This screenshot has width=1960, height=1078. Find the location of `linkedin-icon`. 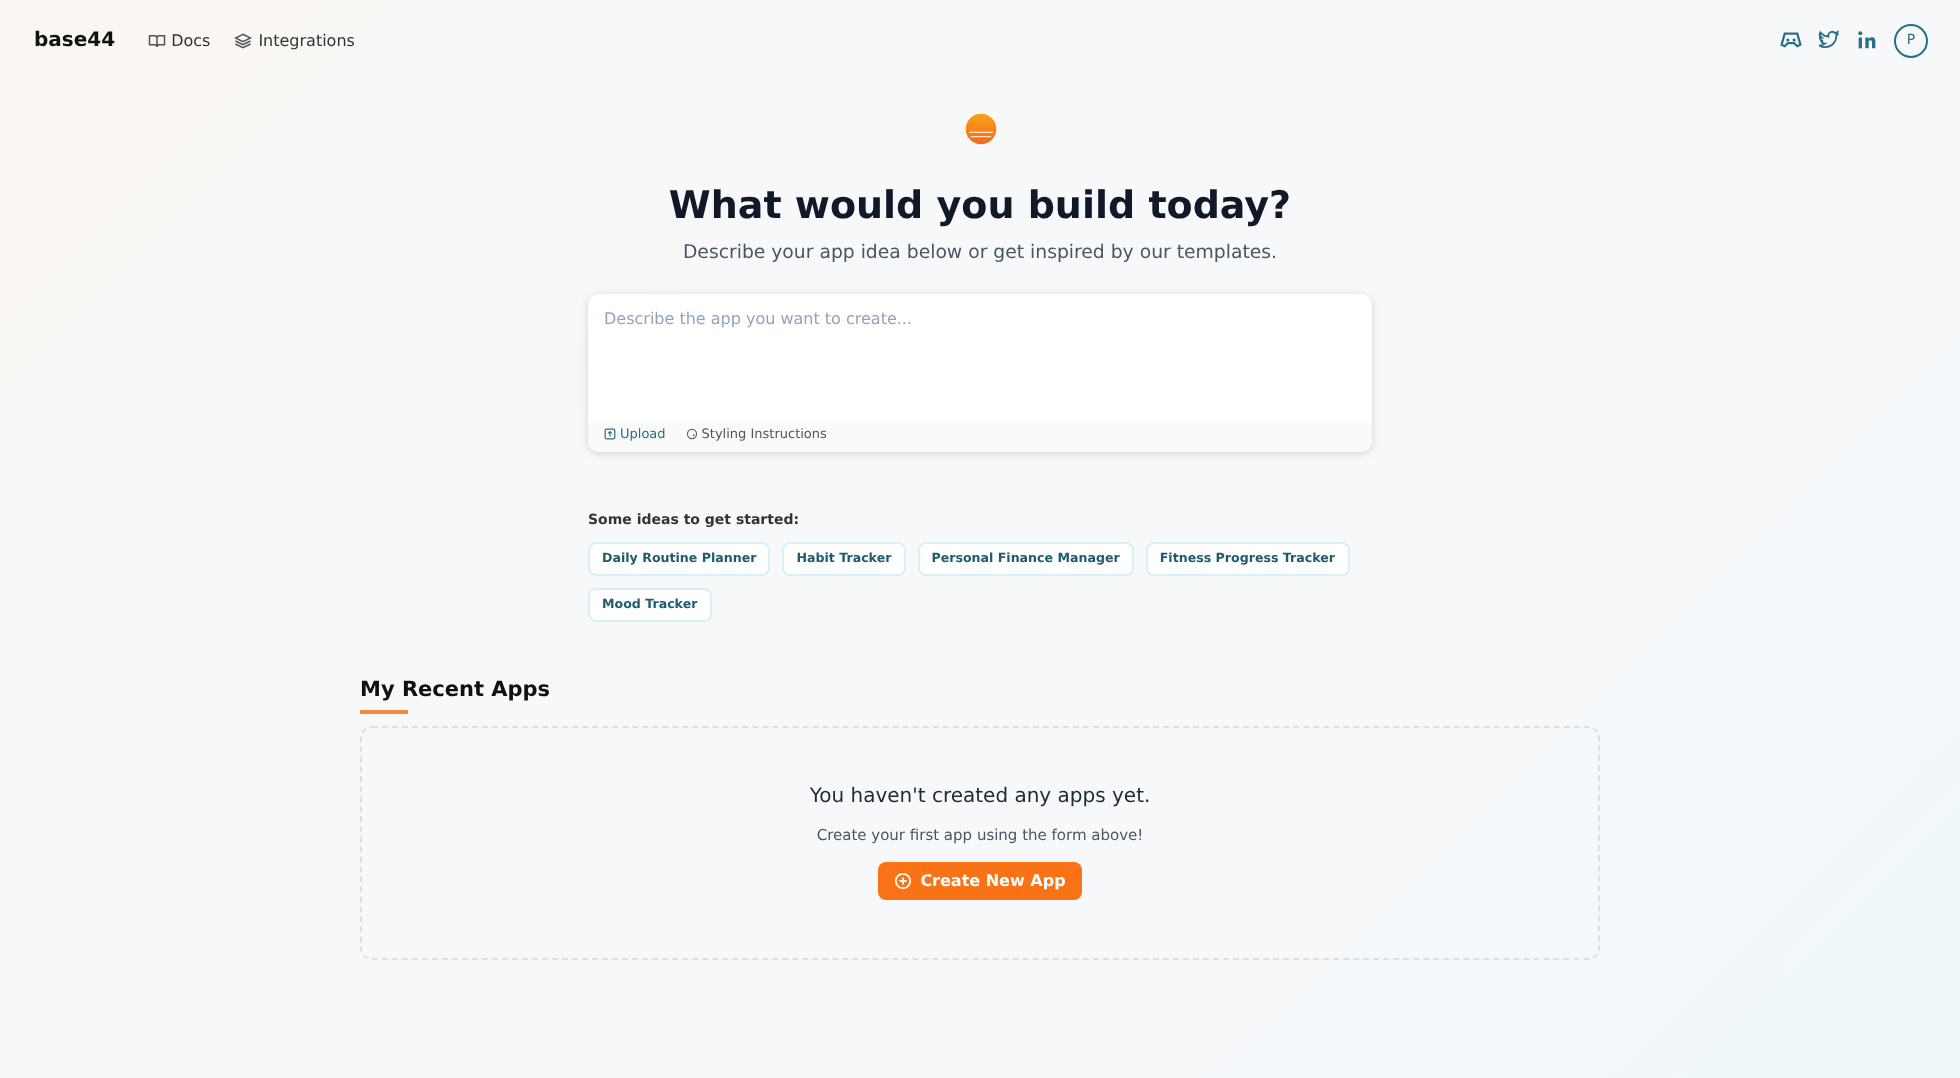

linkedin-icon is located at coordinates (1867, 40).